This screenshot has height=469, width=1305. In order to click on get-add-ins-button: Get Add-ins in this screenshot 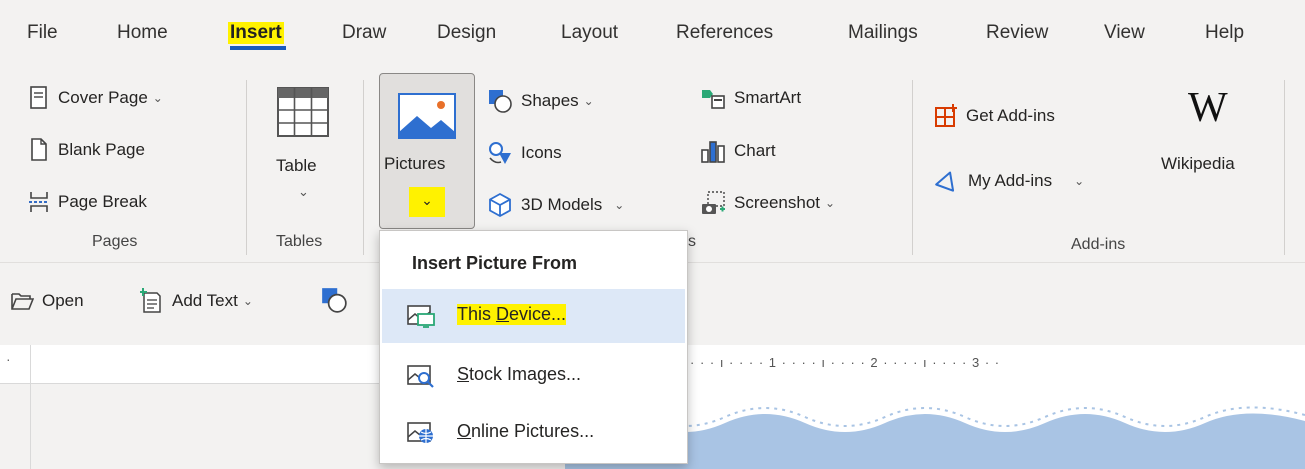, I will do `click(994, 116)`.